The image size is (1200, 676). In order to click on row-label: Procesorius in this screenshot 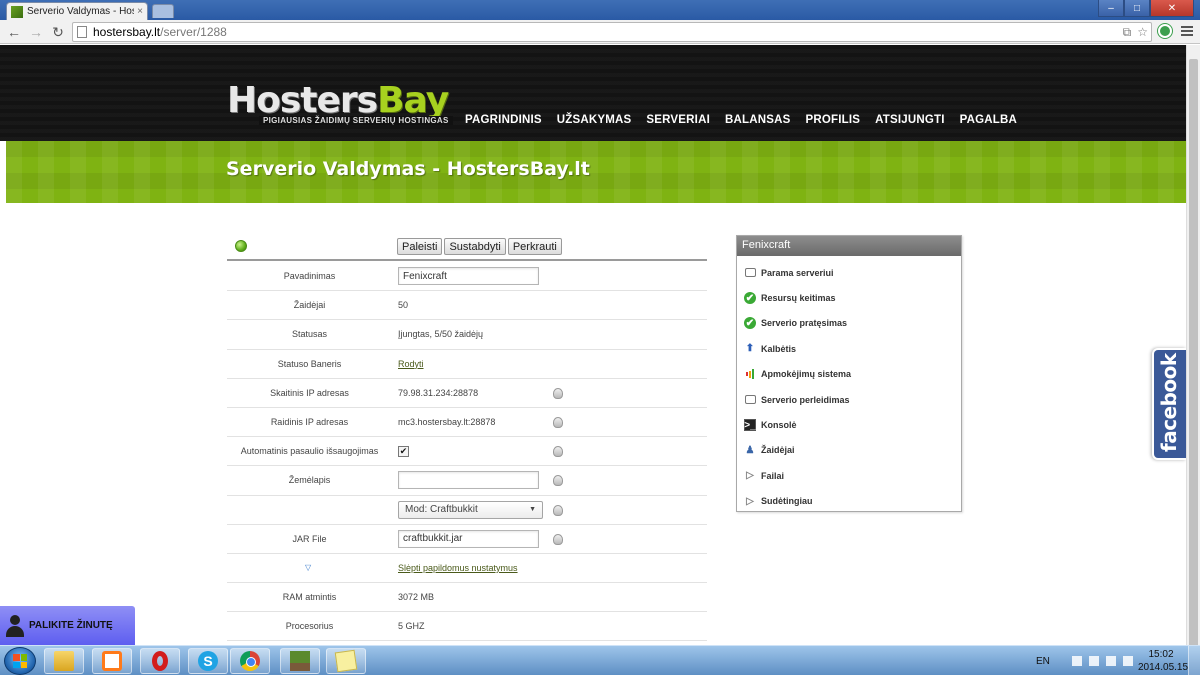, I will do `click(309, 626)`.